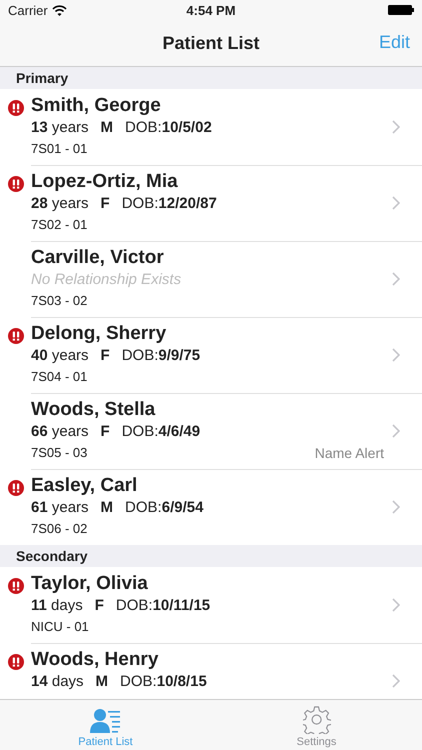 Image resolution: width=422 pixels, height=750 pixels. Describe the element at coordinates (94, 660) in the screenshot. I see `patient-name: Woods, Henry` at that location.